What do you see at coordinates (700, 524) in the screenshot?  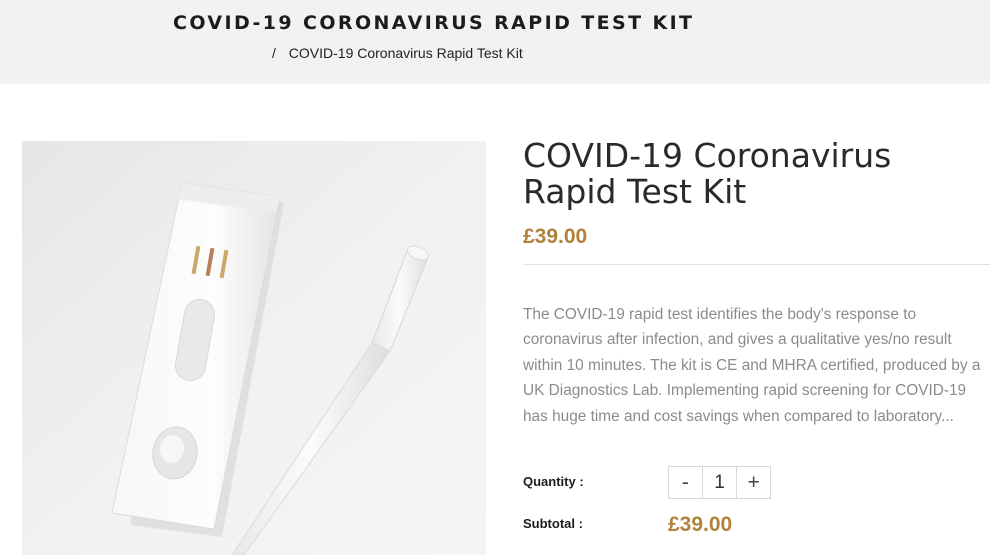 I see `subtotal-value: £39.00` at bounding box center [700, 524].